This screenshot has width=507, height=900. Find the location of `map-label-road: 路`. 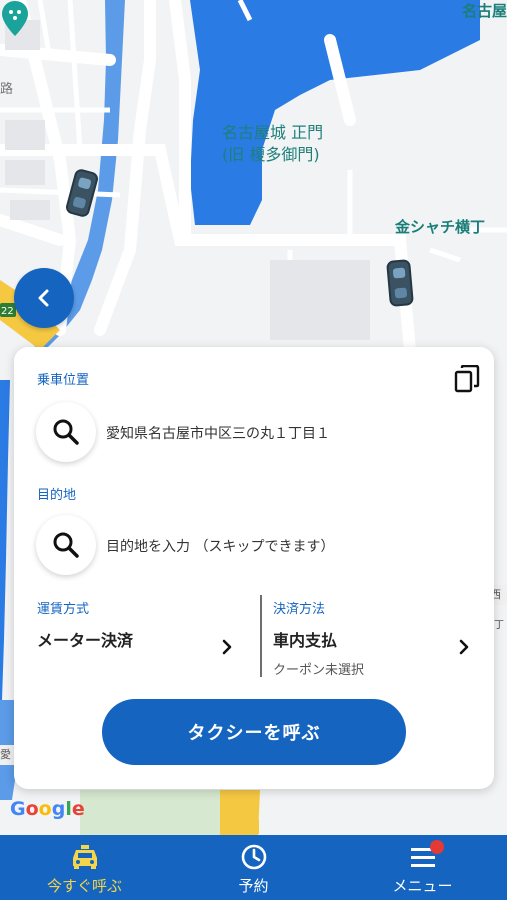

map-label-road: 路 is located at coordinates (7, 89).